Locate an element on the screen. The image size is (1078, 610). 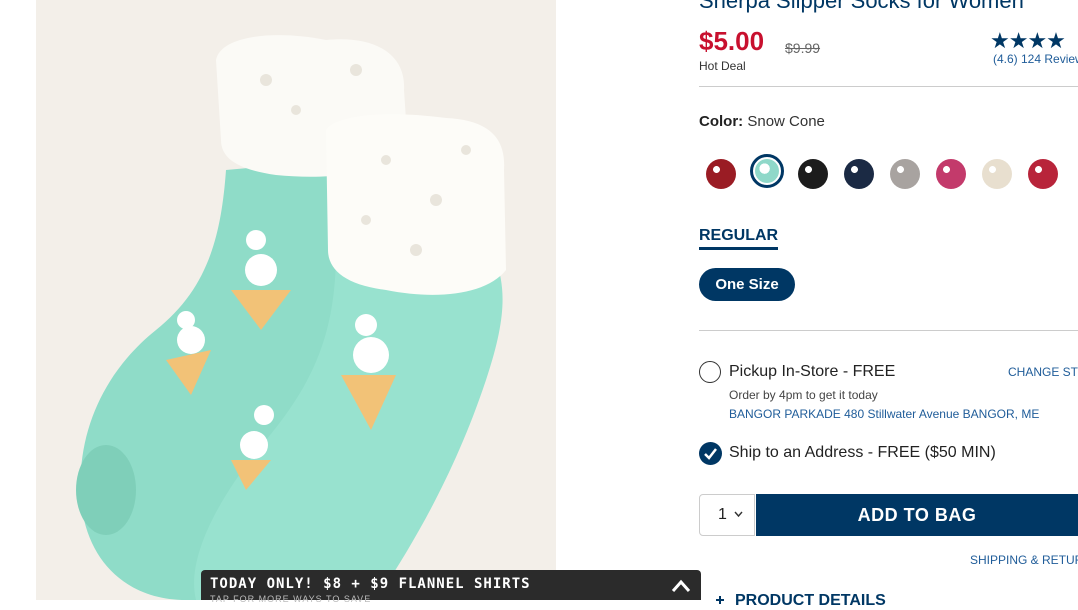
quantity-select: 1 is located at coordinates (727, 515).